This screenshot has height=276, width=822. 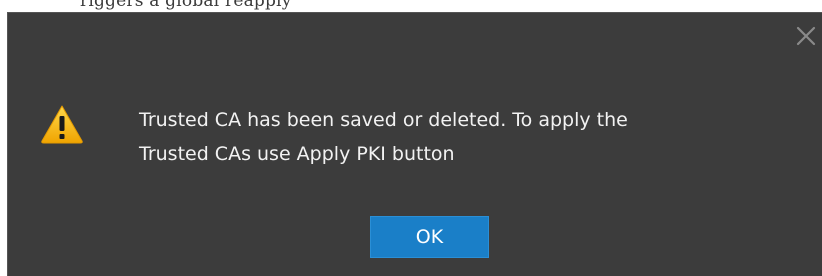 I want to click on close-icon, so click(x=806, y=36).